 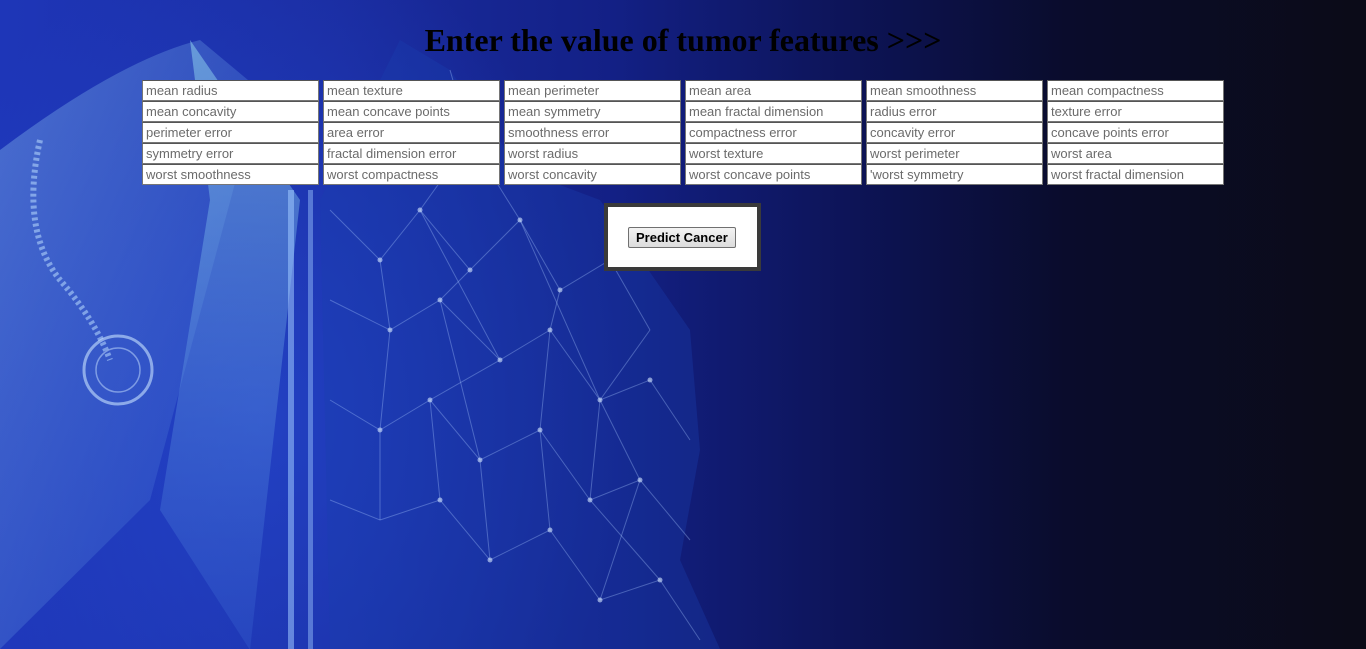 What do you see at coordinates (592, 90) in the screenshot?
I see `mean-perimeter-input` at bounding box center [592, 90].